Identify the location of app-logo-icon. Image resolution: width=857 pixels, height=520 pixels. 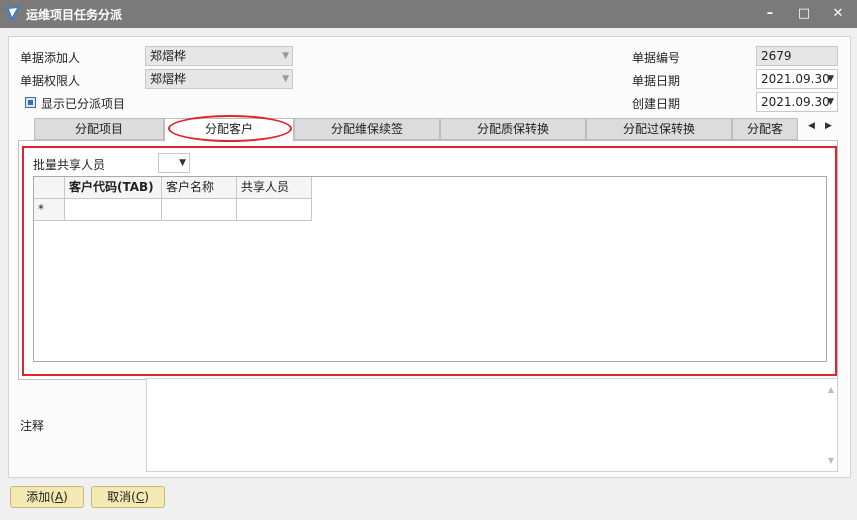
(13, 14).